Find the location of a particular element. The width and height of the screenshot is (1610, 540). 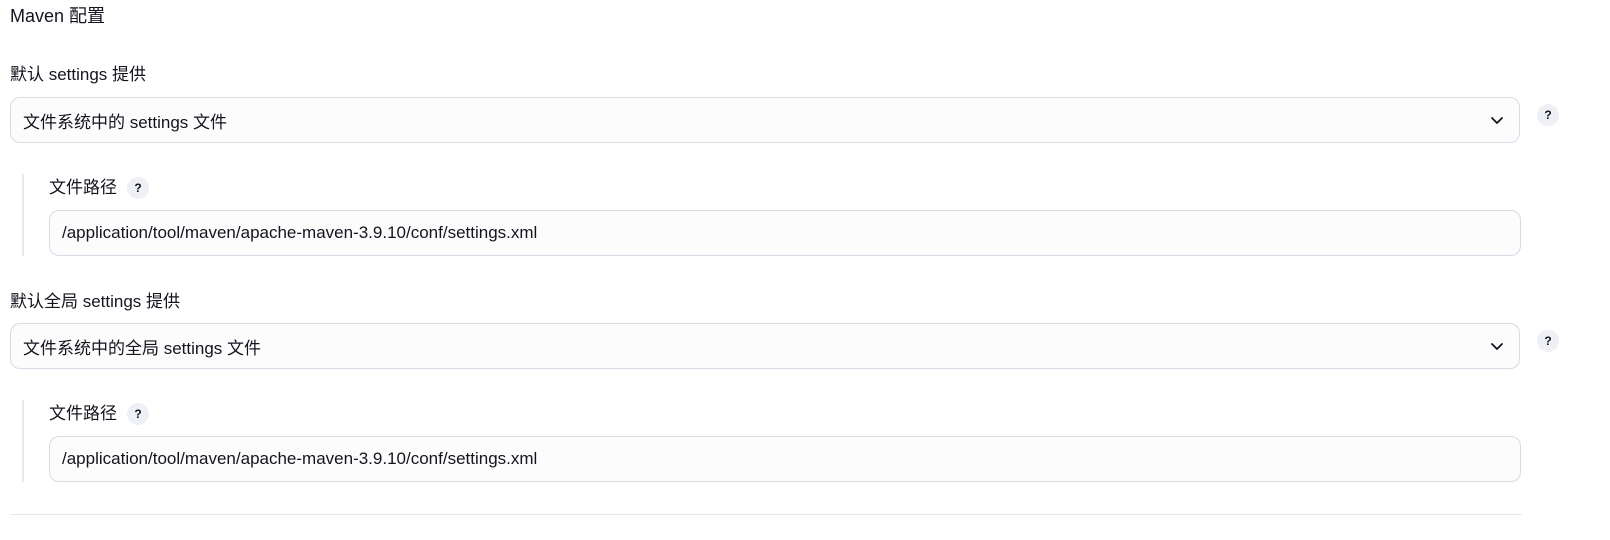

settings-path-help-icon: ? is located at coordinates (138, 188).